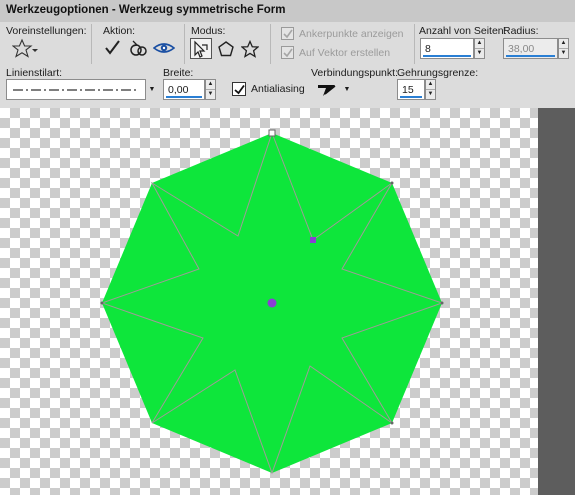 This screenshot has height=495, width=575. Describe the element at coordinates (408, 89) in the screenshot. I see `miter-value: 15` at that location.